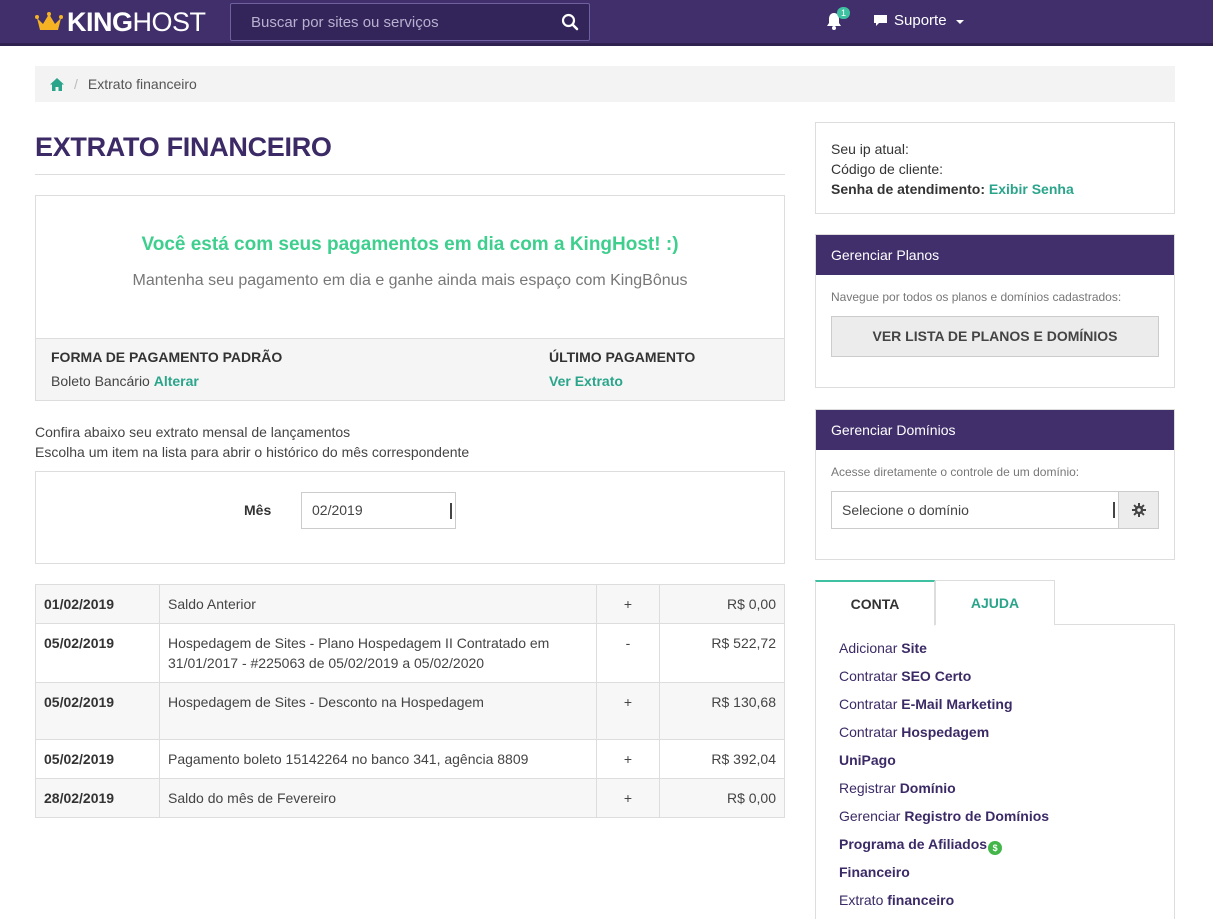  Describe the element at coordinates (97, 711) in the screenshot. I see `ledger-date: 05/02/2019` at that location.